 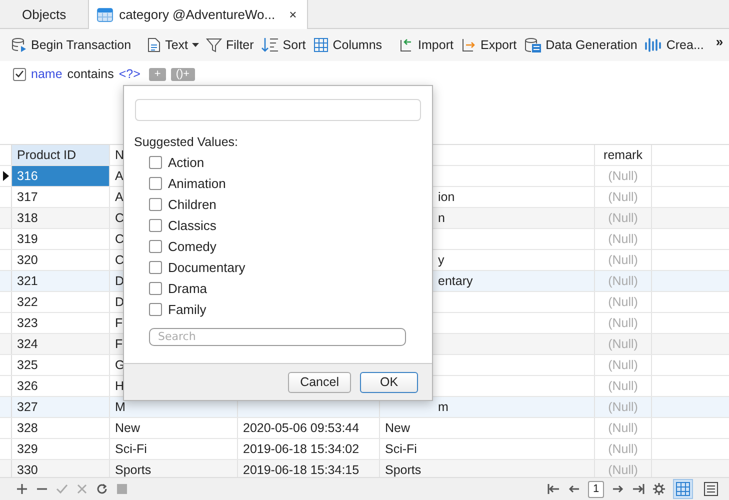 I want to click on dialog-button: OK, so click(x=389, y=382).